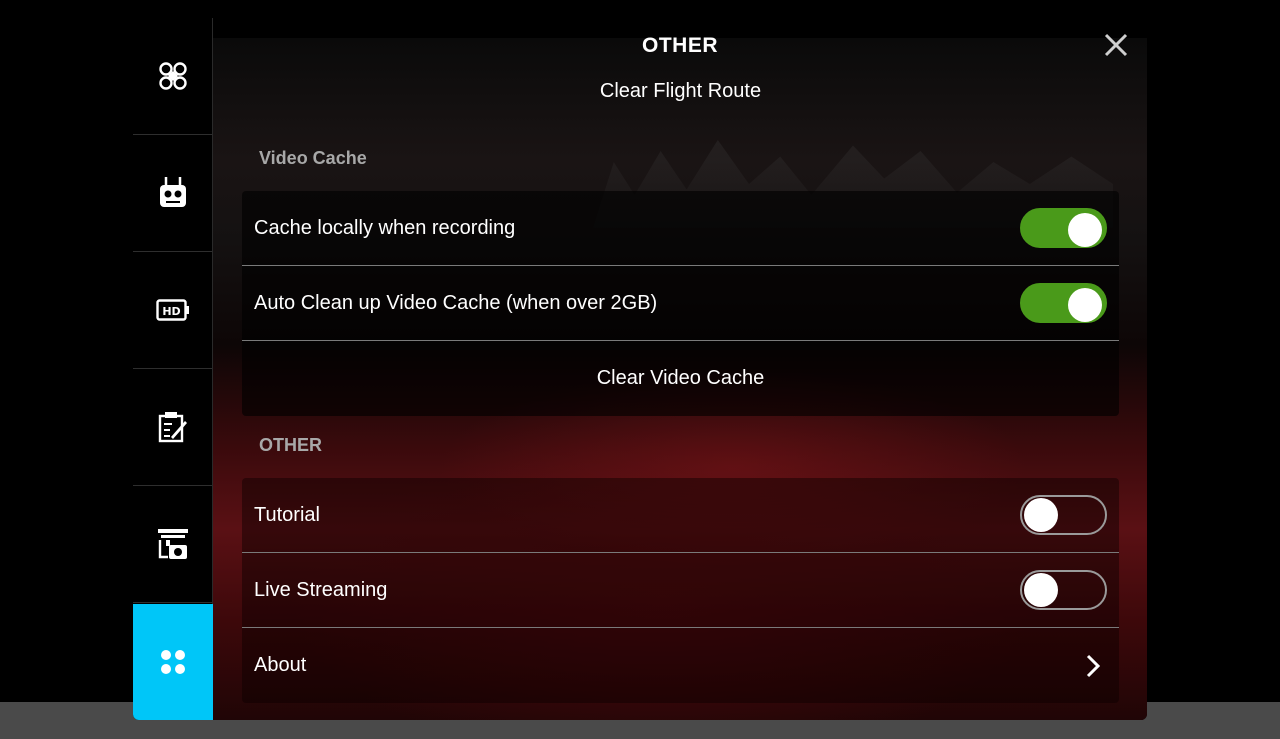 This screenshot has width=1280, height=739. Describe the element at coordinates (680, 45) in the screenshot. I see `page-title: OTHER` at that location.